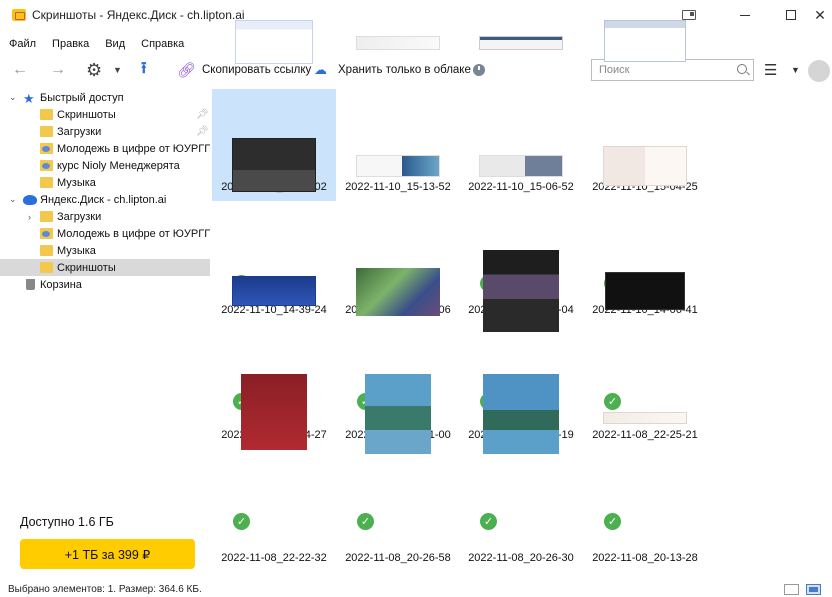 This screenshot has height=597, width=832. Describe the element at coordinates (117, 70) in the screenshot. I see `settings-dropdown-button: ▼` at that location.